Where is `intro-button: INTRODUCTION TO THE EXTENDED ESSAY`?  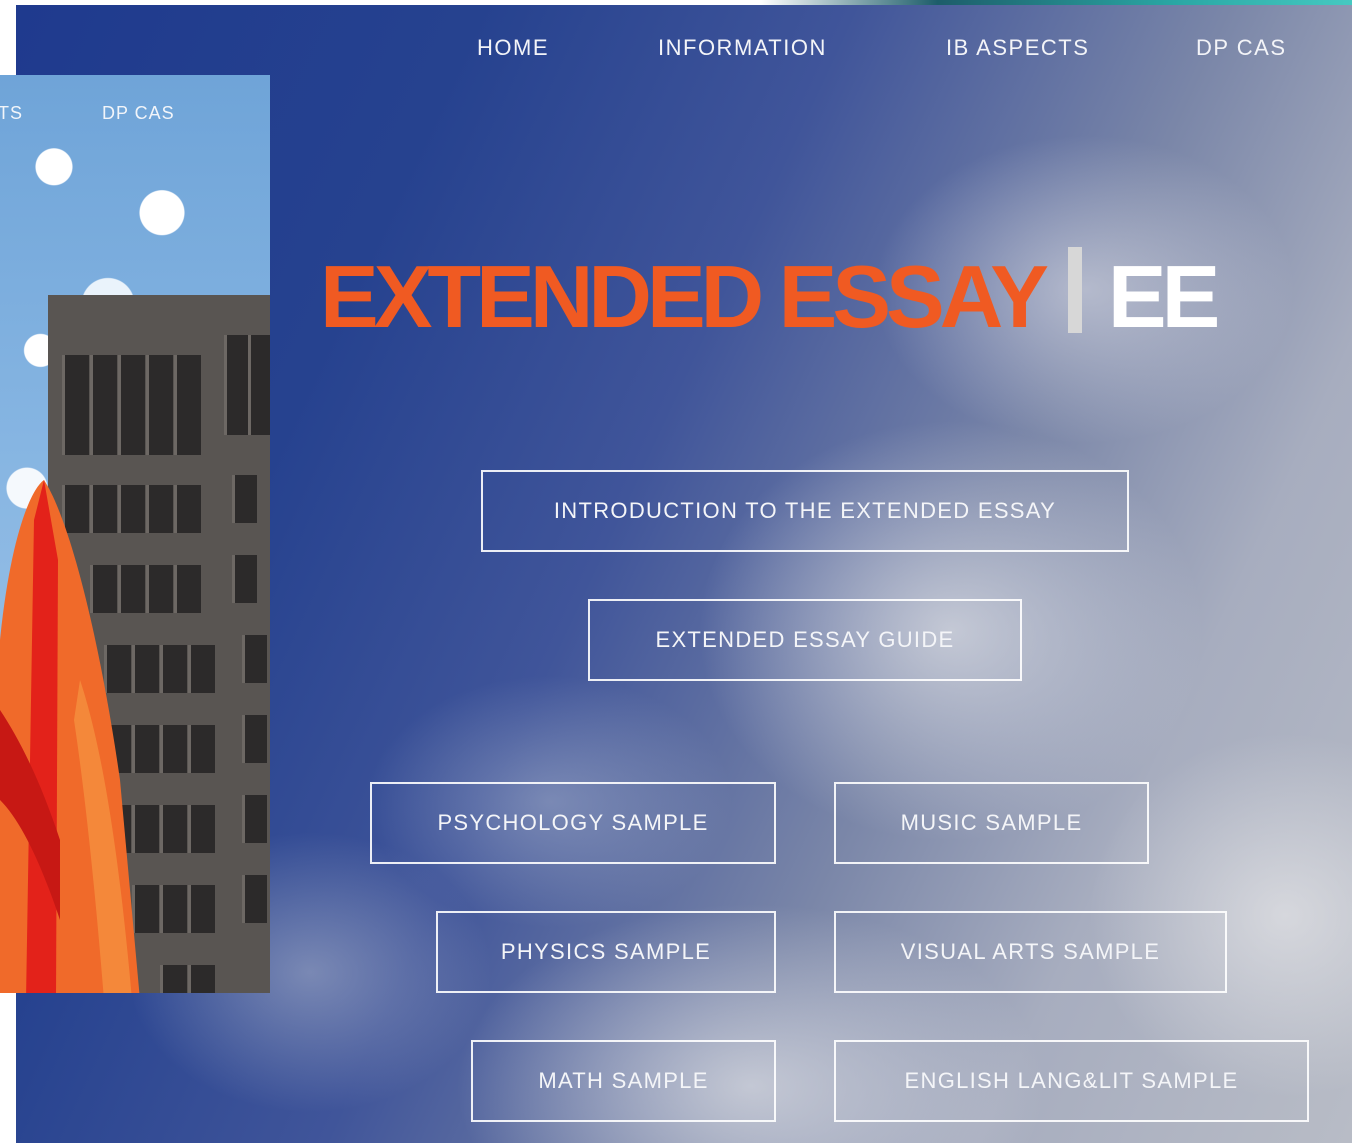
intro-button: INTRODUCTION TO THE EXTENDED ESSAY is located at coordinates (805, 511).